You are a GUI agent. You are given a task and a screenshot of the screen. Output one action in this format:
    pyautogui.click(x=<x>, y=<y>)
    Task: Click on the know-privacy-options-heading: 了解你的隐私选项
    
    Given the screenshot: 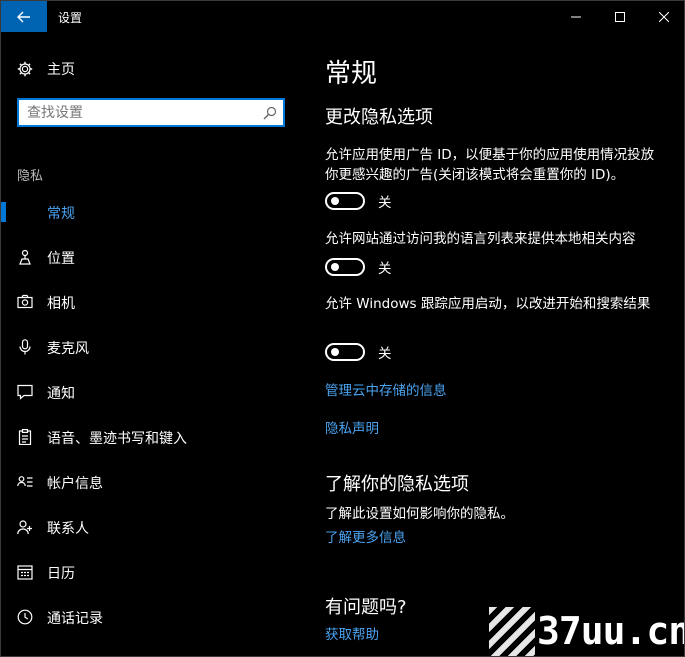 What is the action you would take?
    pyautogui.click(x=397, y=484)
    